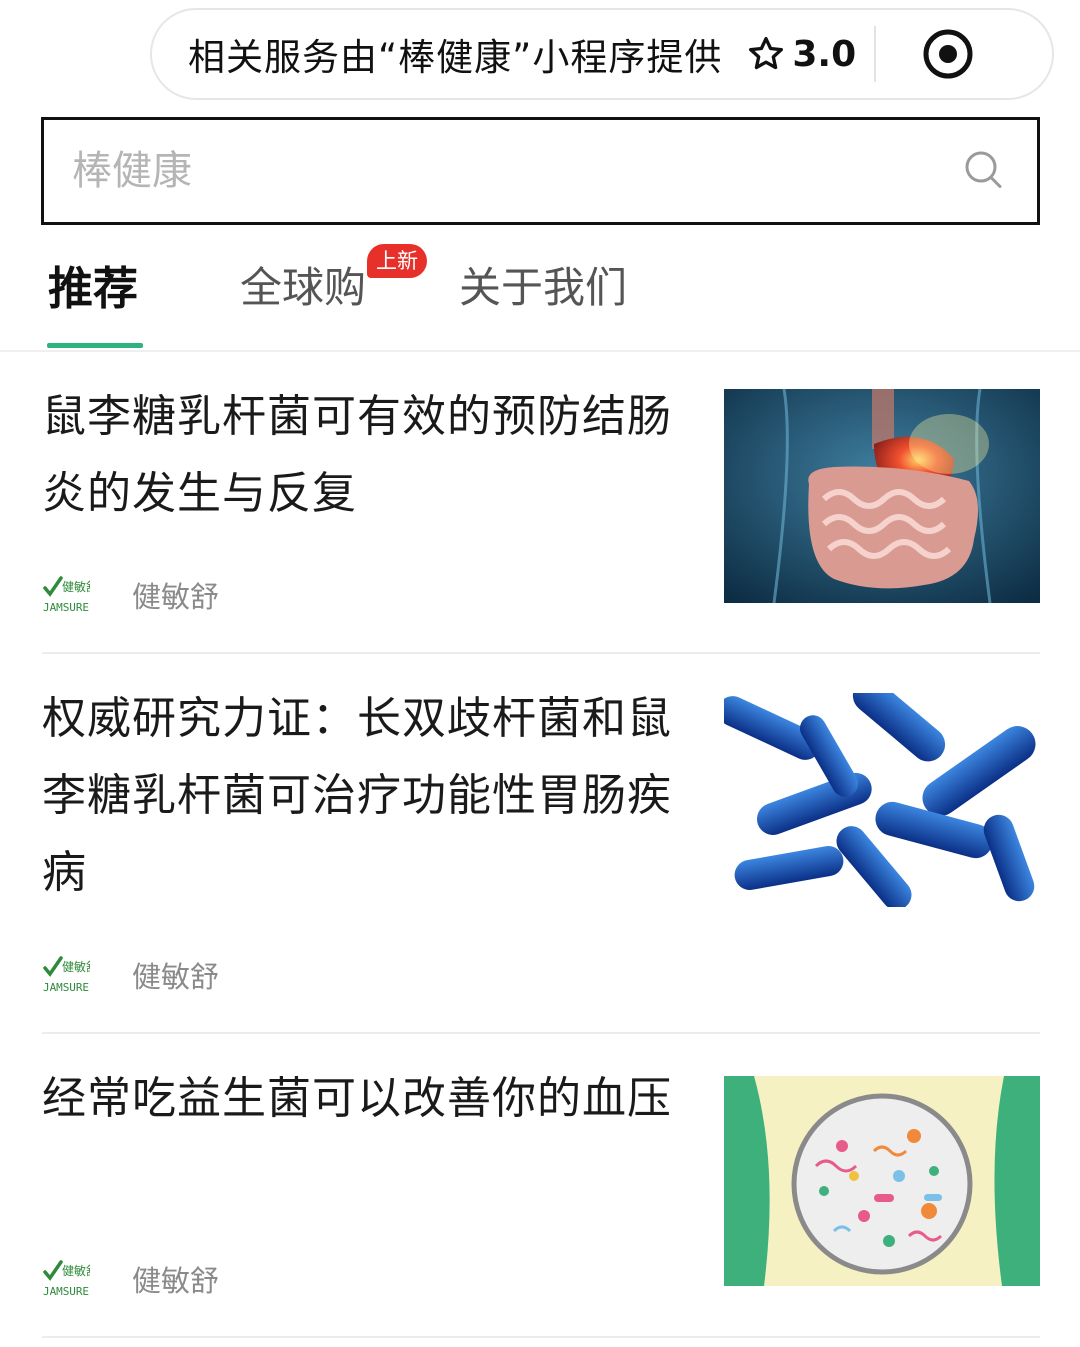 The width and height of the screenshot is (1080, 1347). What do you see at coordinates (367, 1098) in the screenshot?
I see `article-title: 经常吃益生菌可以改善你的血压` at bounding box center [367, 1098].